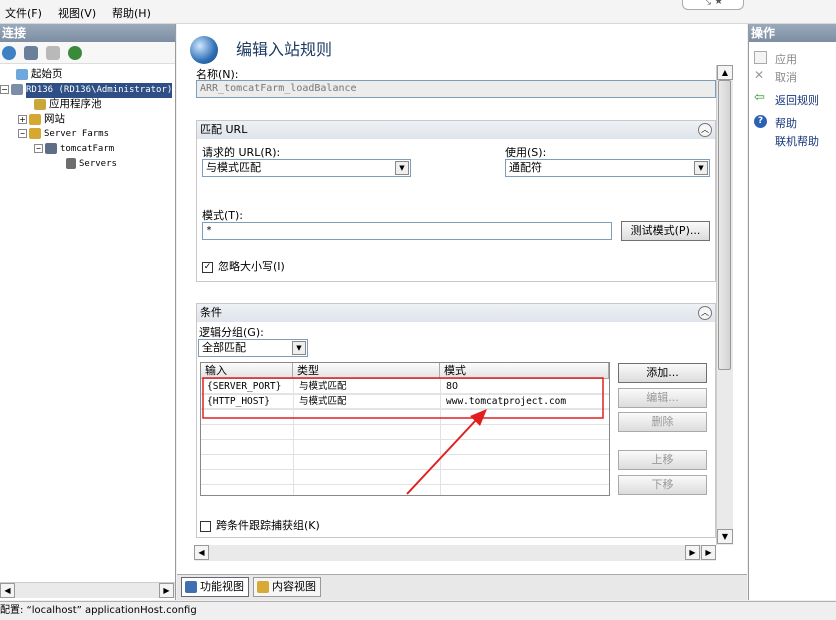  What do you see at coordinates (786, 59) in the screenshot?
I see `apply-action: 应用` at bounding box center [786, 59].